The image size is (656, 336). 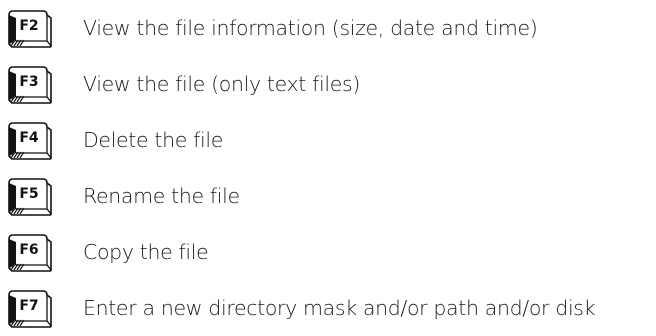 I want to click on key-label: F4, so click(x=29, y=138).